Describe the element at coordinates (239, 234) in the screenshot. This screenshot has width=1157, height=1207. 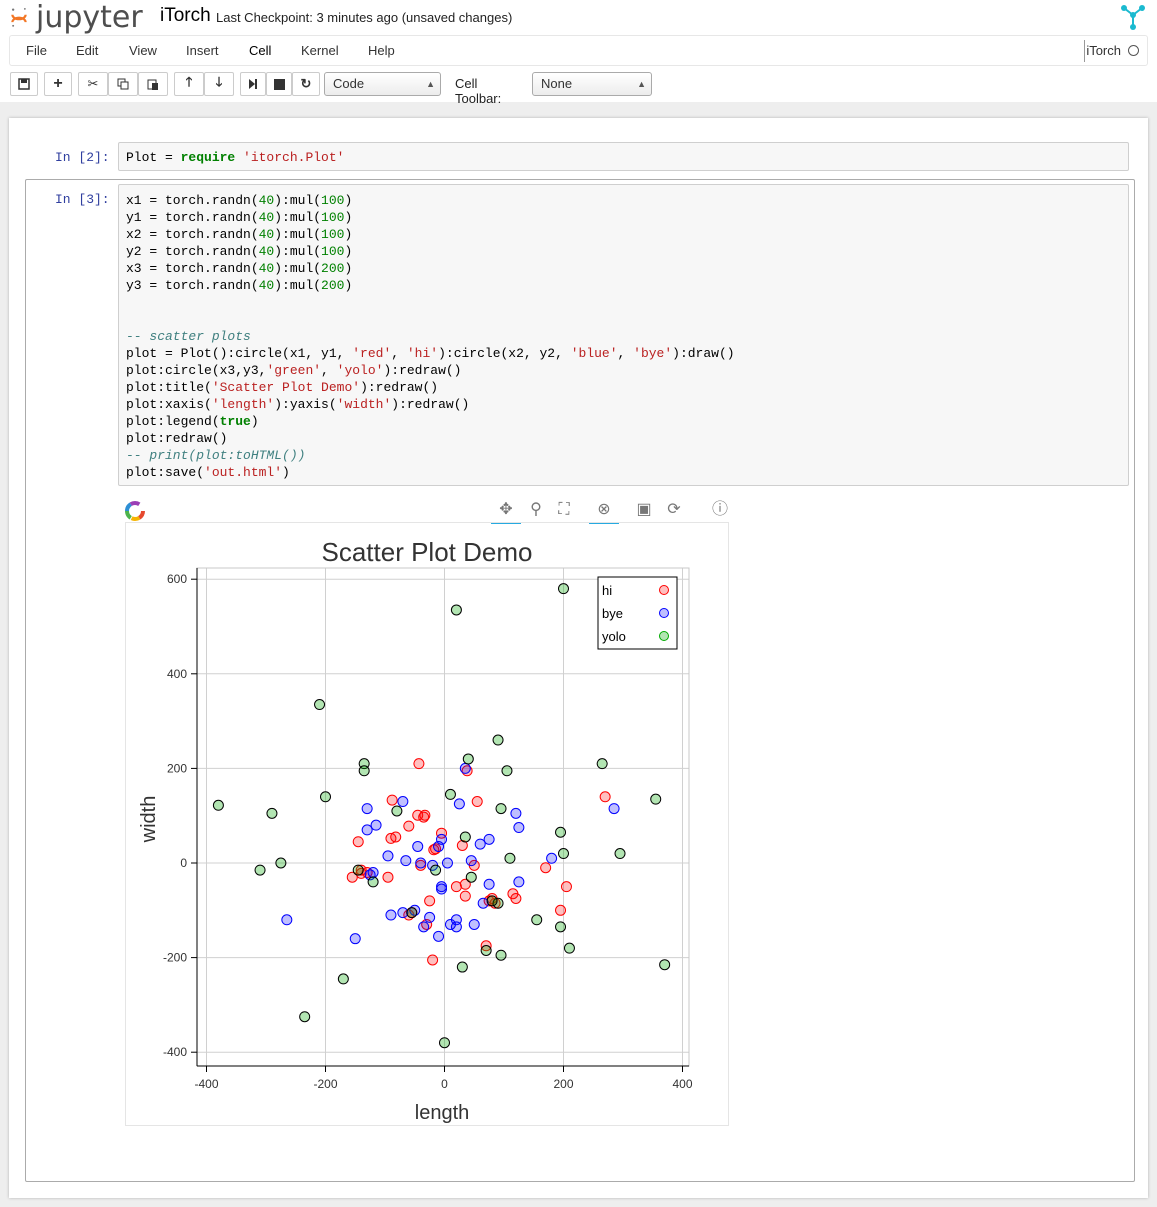
I see `code-line: x2 = torch.randn(40):mul(100)` at that location.